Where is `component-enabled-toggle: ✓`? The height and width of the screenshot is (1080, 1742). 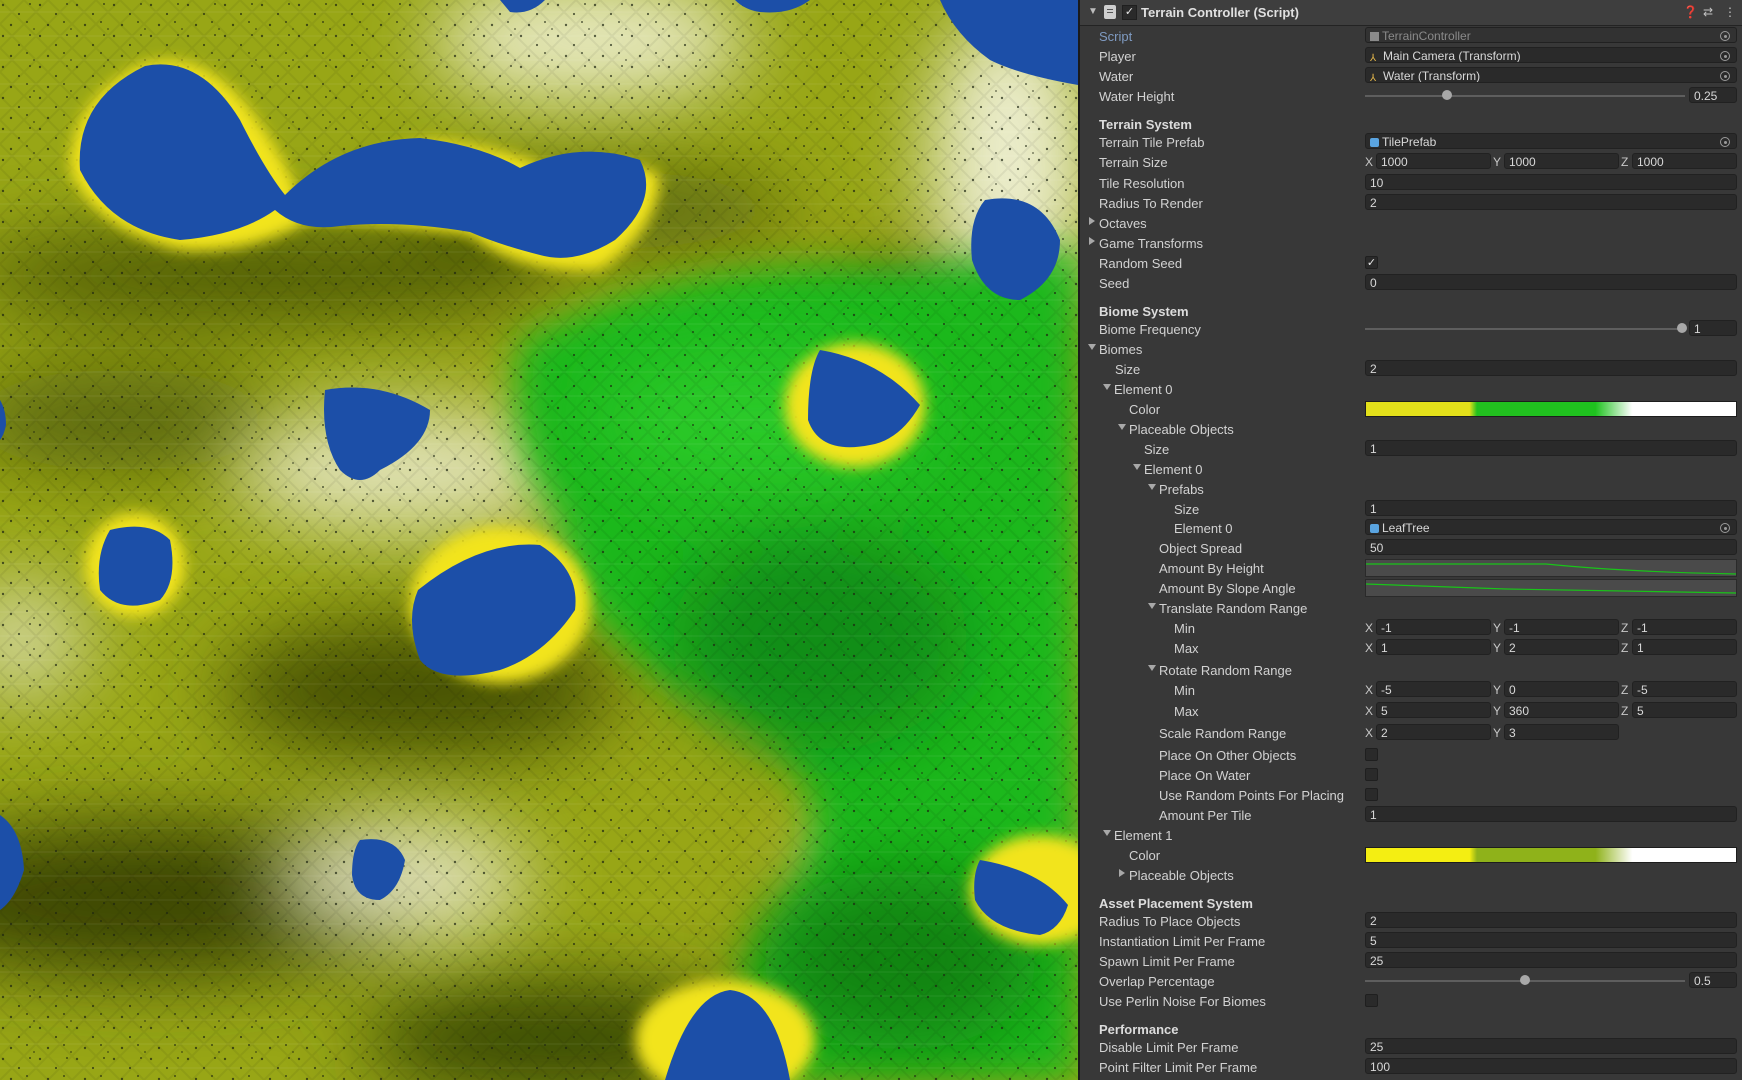
component-enabled-toggle: ✓ is located at coordinates (1129, 12).